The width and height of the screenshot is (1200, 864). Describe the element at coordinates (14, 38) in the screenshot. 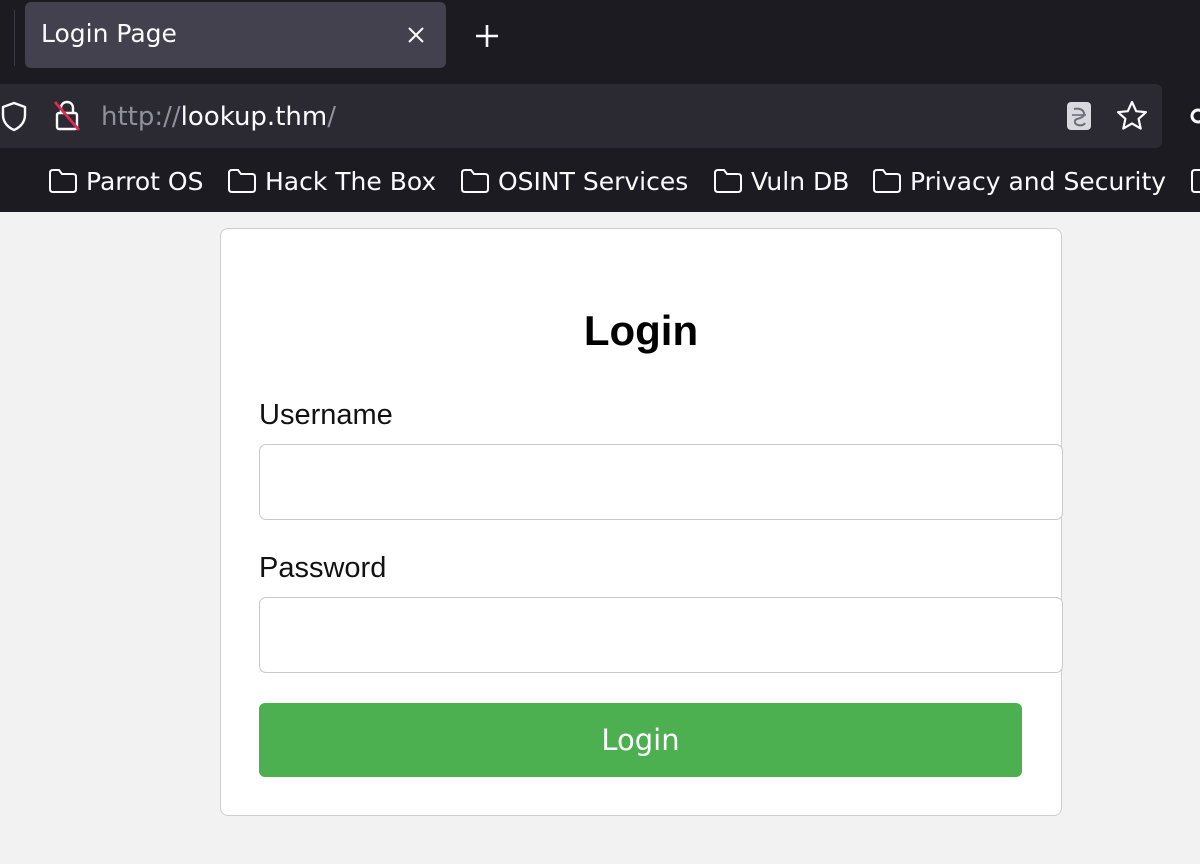

I see `tab-separator` at that location.